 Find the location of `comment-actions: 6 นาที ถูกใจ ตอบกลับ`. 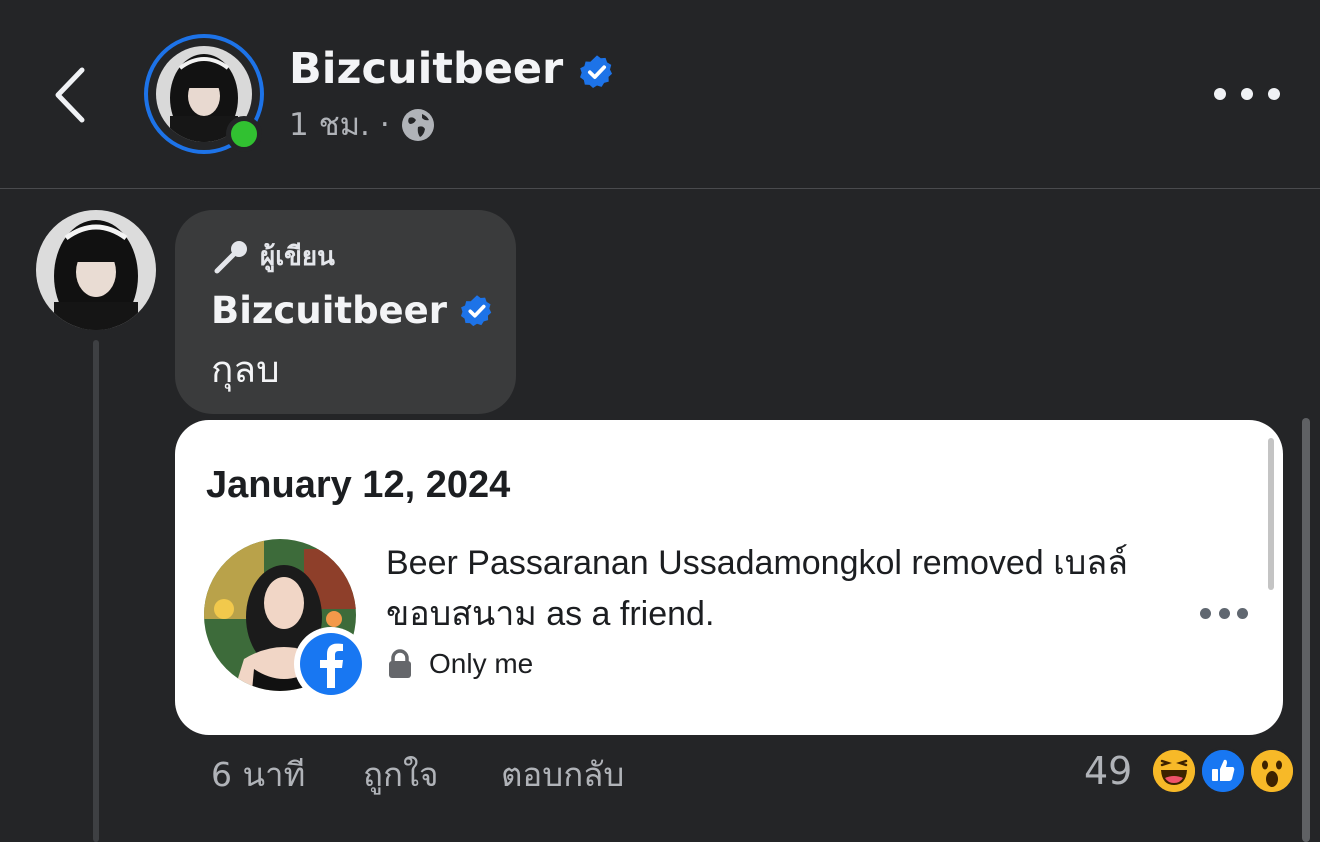

comment-actions: 6 นาที ถูกใจ ตอบกลับ is located at coordinates (417, 775).